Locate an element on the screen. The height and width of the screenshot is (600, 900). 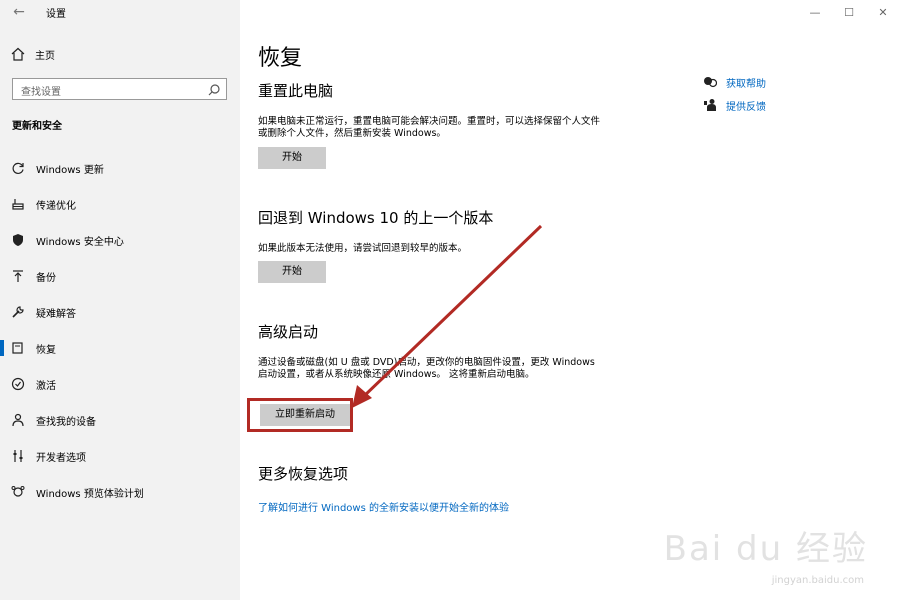
watermark-logo: Bai du 经验 is located at coordinates (765, 549).